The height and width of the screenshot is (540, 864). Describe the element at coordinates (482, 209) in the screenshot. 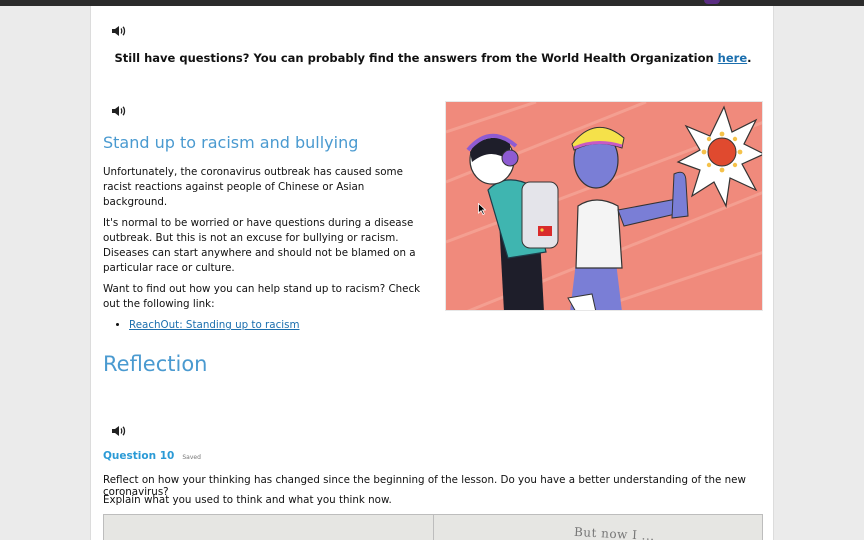

I see `mouse-pointer-icon` at that location.